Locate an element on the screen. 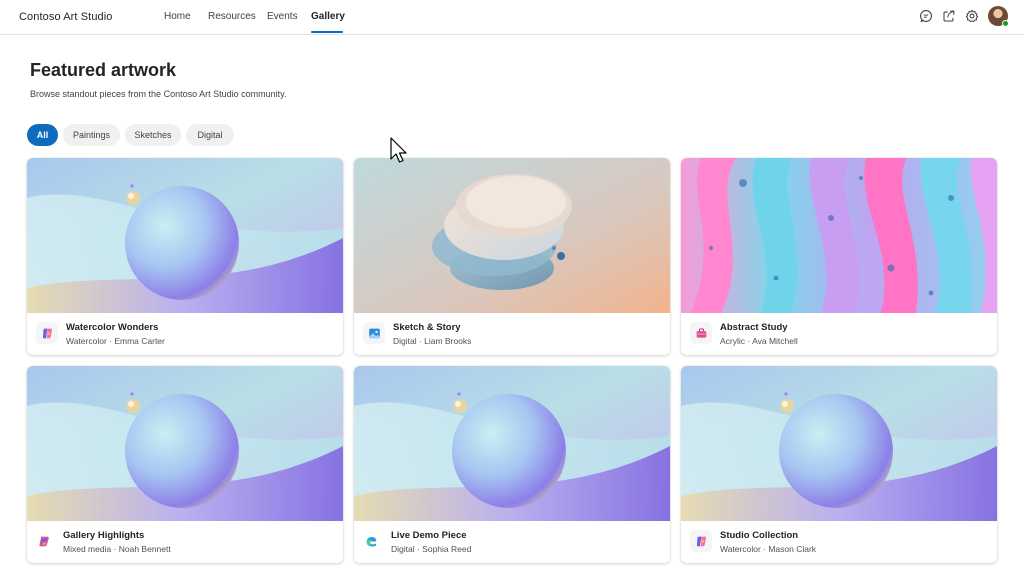 The height and width of the screenshot is (573, 1024). avatar is located at coordinates (998, 16).